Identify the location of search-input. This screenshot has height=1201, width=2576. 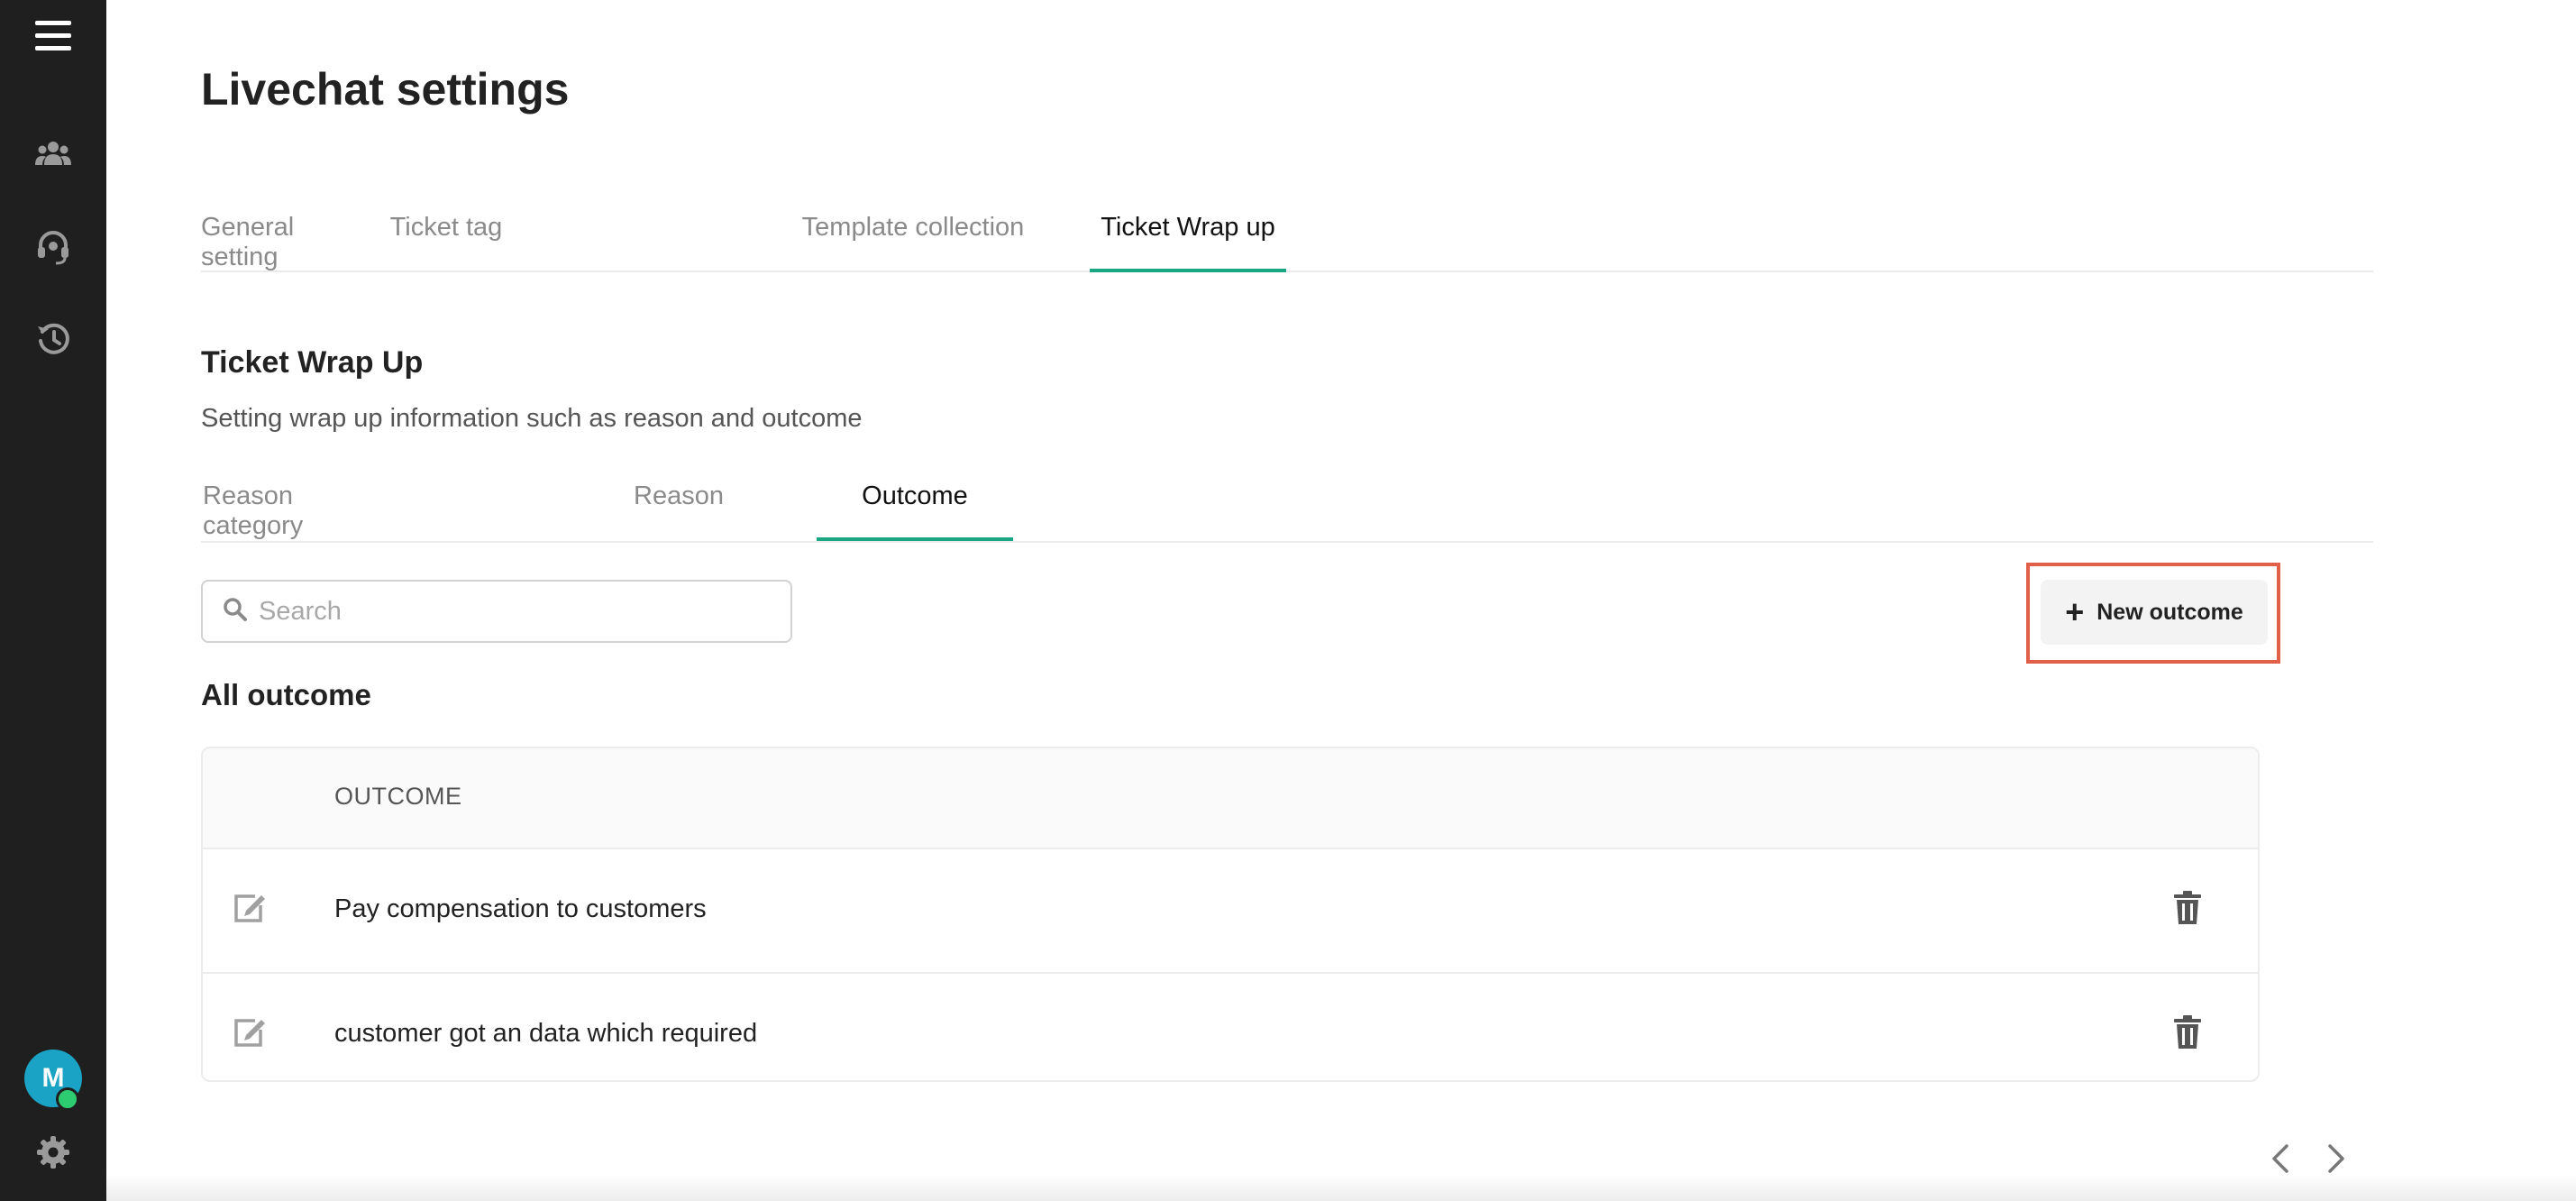
(511, 611).